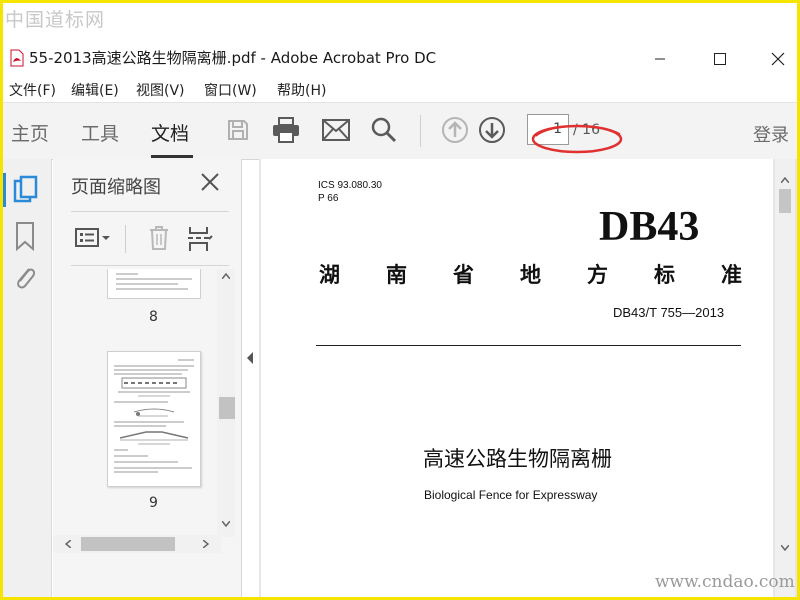  I want to click on login-button: 登录, so click(771, 134).